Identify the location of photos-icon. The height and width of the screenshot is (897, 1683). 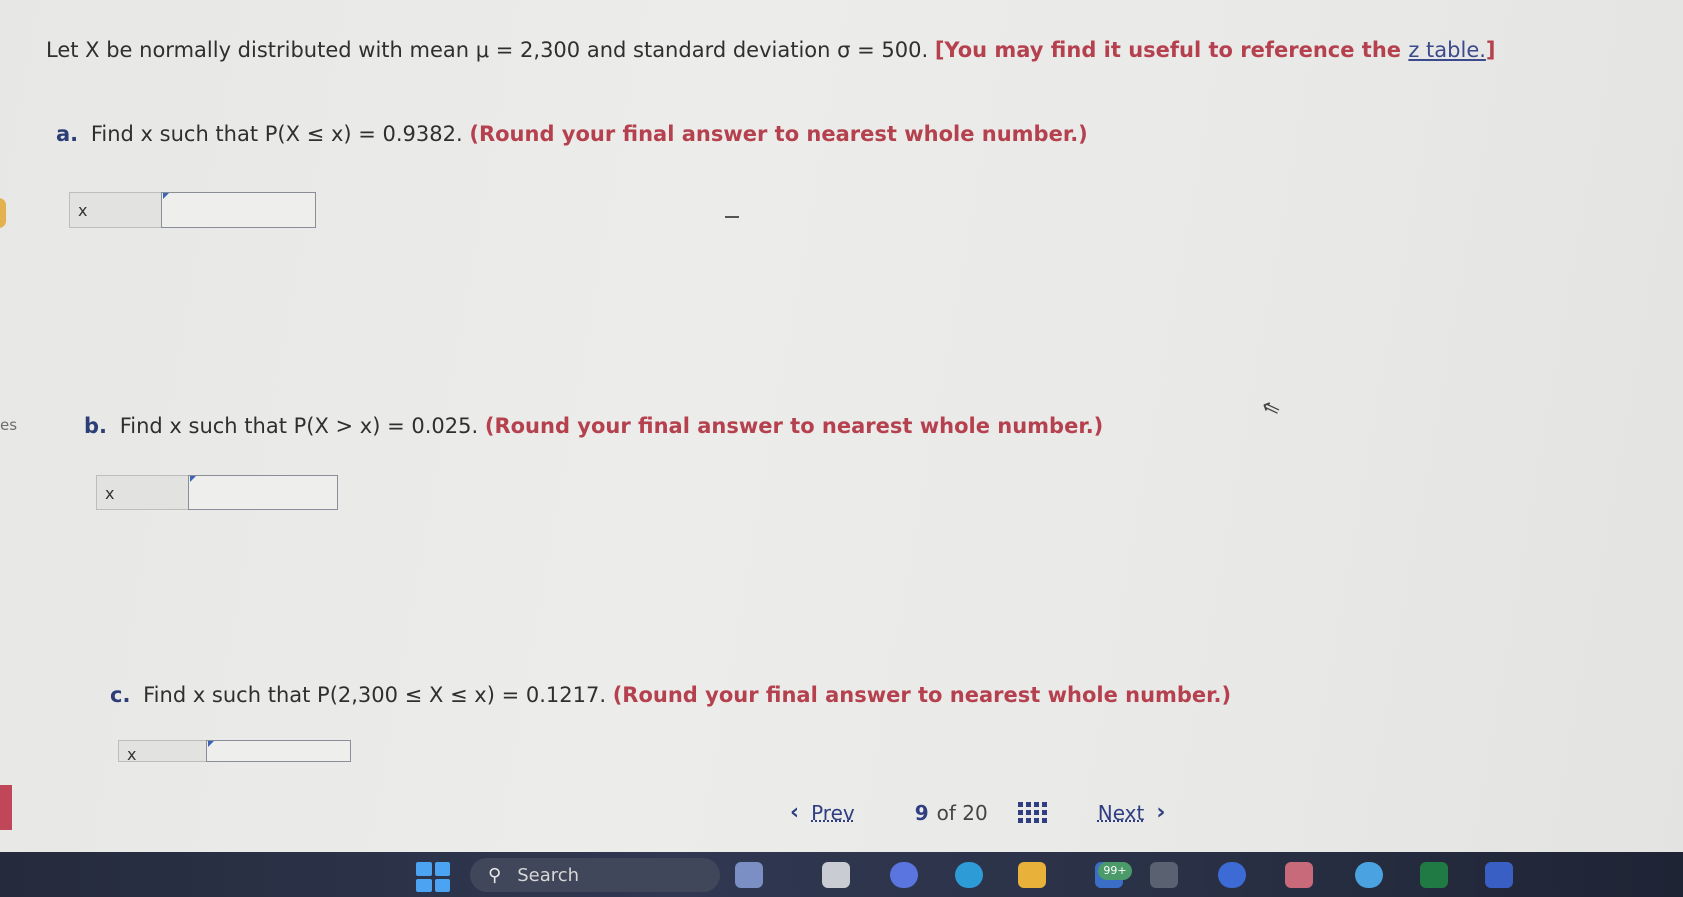
(1299, 875).